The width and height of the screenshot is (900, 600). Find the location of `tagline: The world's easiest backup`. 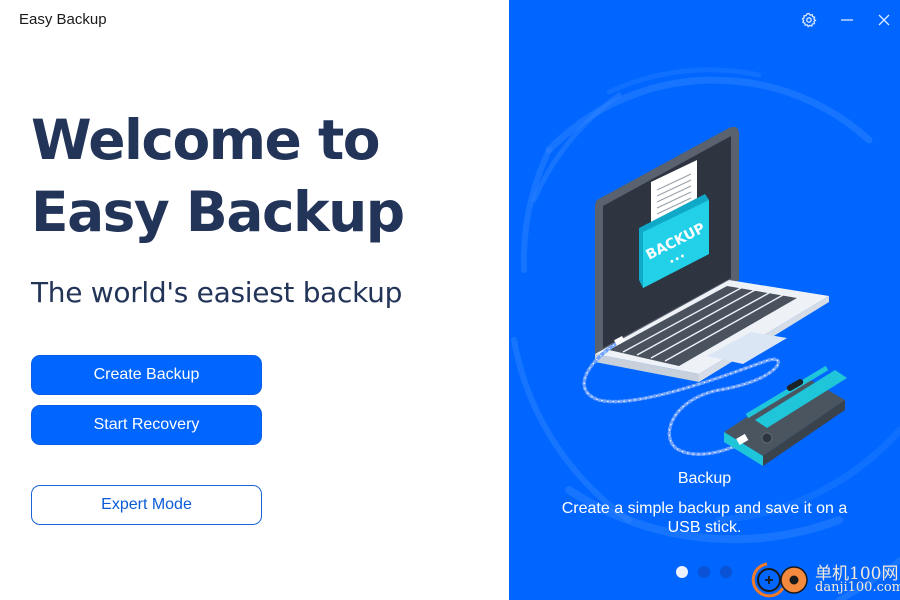

tagline: The world's easiest backup is located at coordinates (217, 292).